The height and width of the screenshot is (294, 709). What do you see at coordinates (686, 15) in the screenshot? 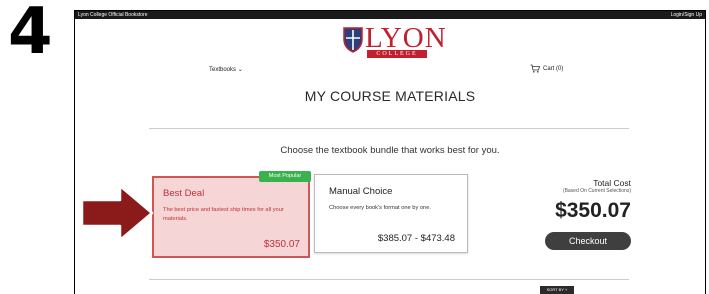
I see `login-link: Login/Sign Up` at bounding box center [686, 15].